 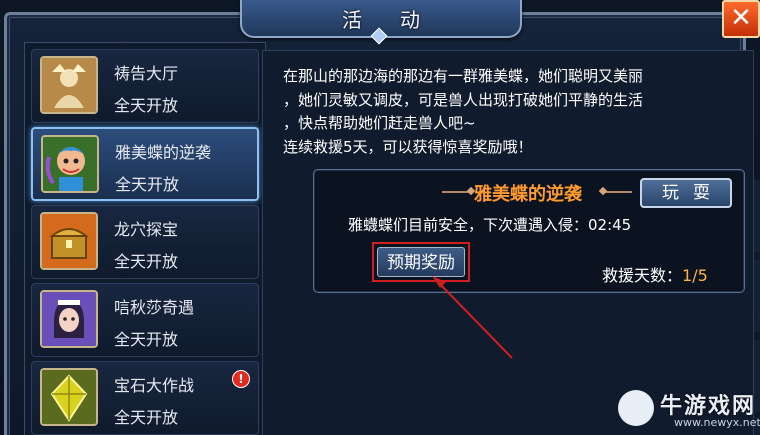 I want to click on event-title-group: 雅美蝶的逆袭, so click(x=537, y=192).